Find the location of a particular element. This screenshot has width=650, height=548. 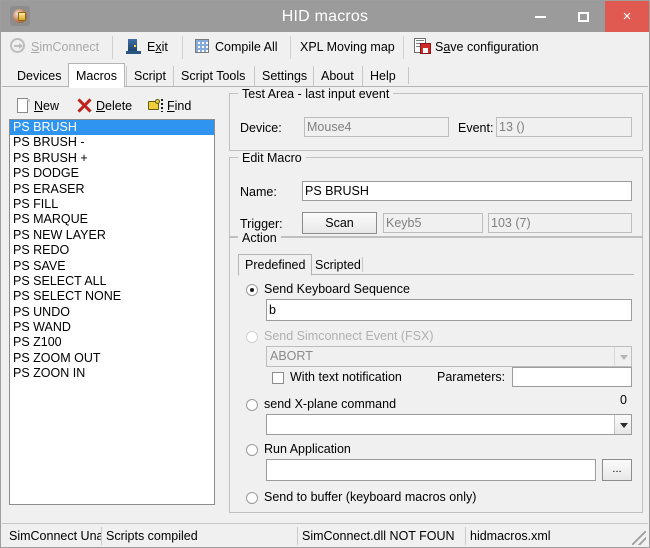

label-send-to-buffer: Send to buffer (keyboard macros only) is located at coordinates (370, 497).